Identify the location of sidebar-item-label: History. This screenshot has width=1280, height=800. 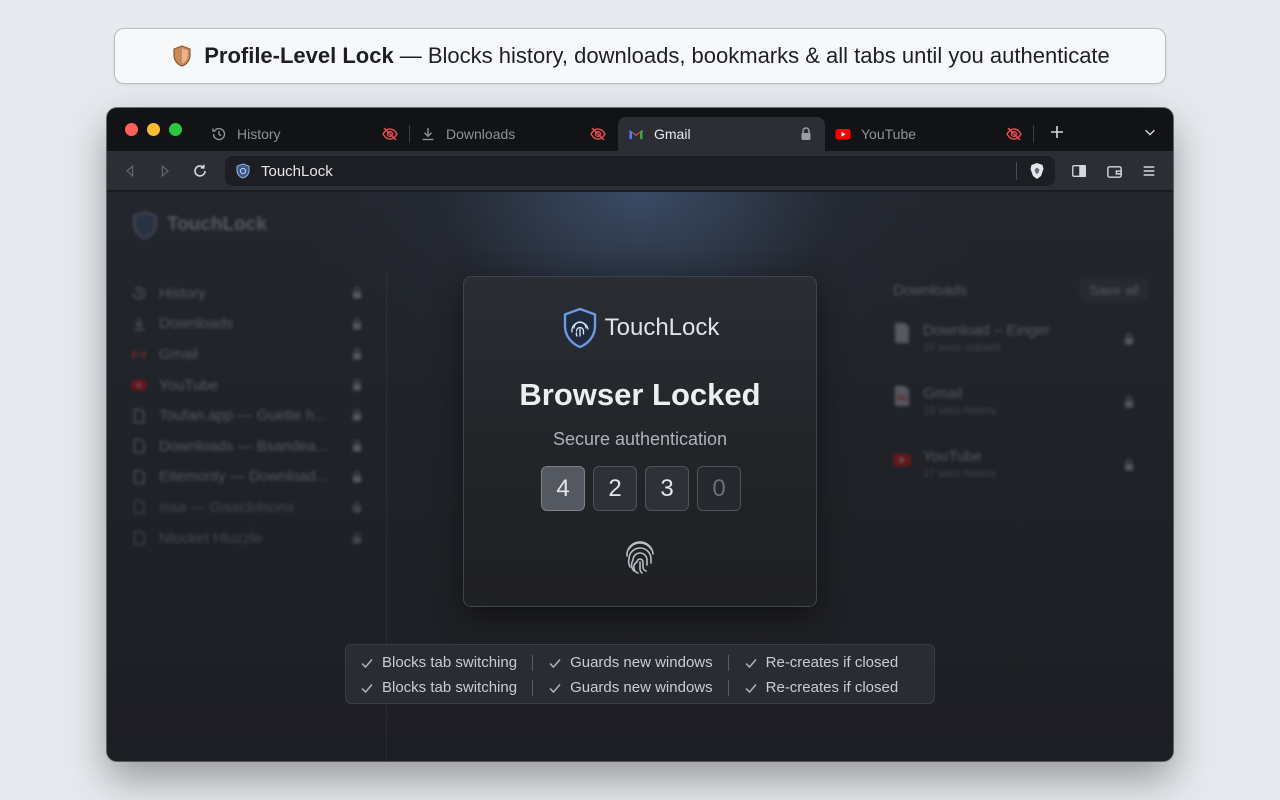
(182, 293).